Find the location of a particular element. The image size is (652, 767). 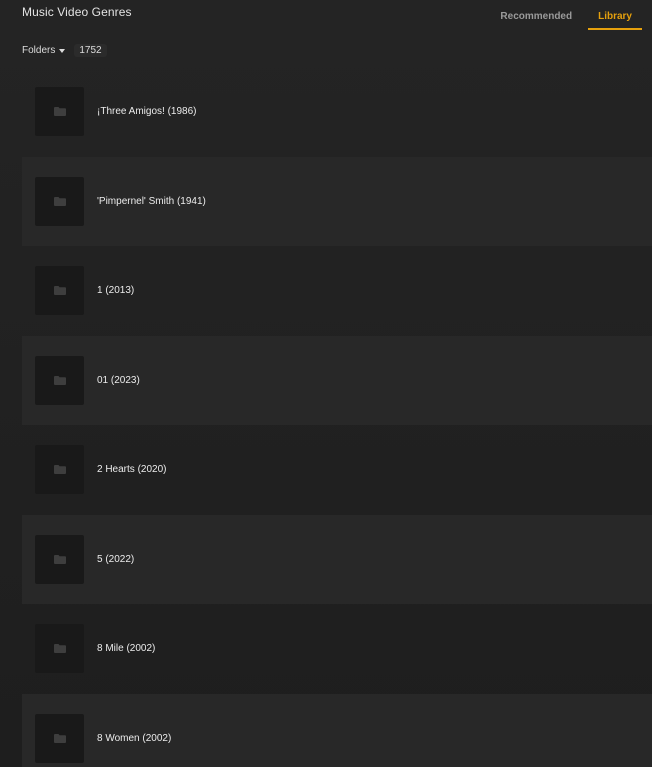

item-title: 2 Hearts (2020) is located at coordinates (132, 470).